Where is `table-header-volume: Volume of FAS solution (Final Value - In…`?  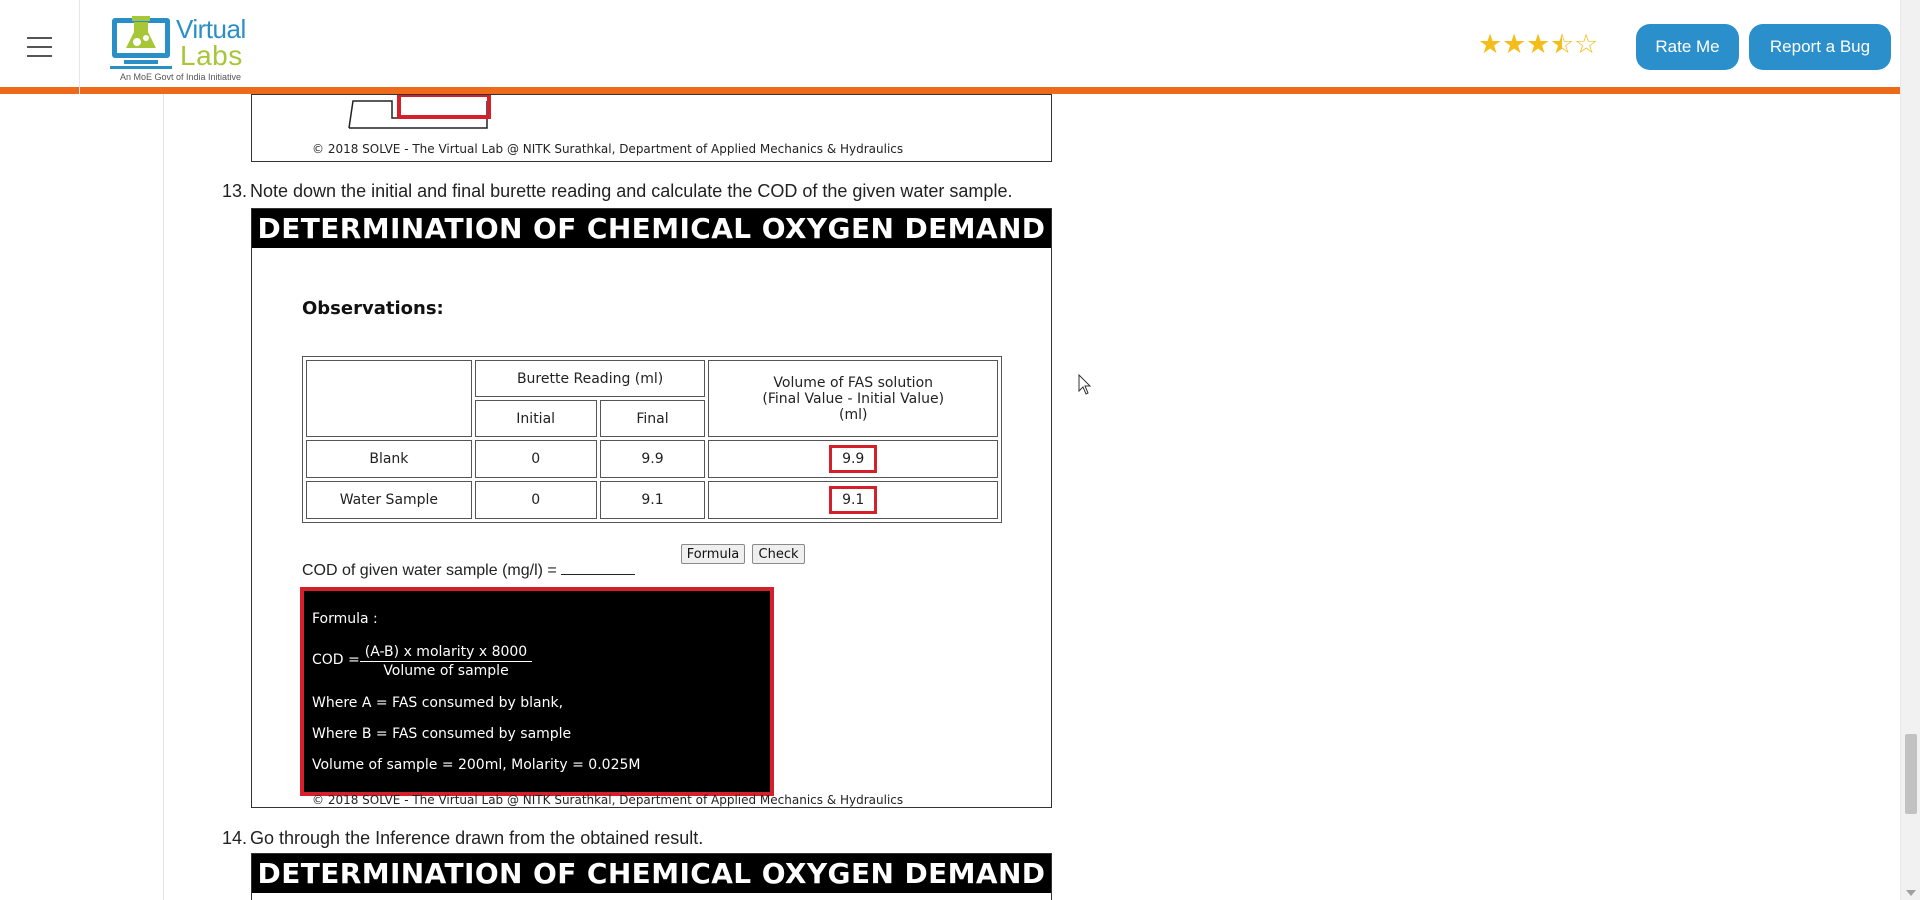 table-header-volume: Volume of FAS solution (Final Value - In… is located at coordinates (853, 398).